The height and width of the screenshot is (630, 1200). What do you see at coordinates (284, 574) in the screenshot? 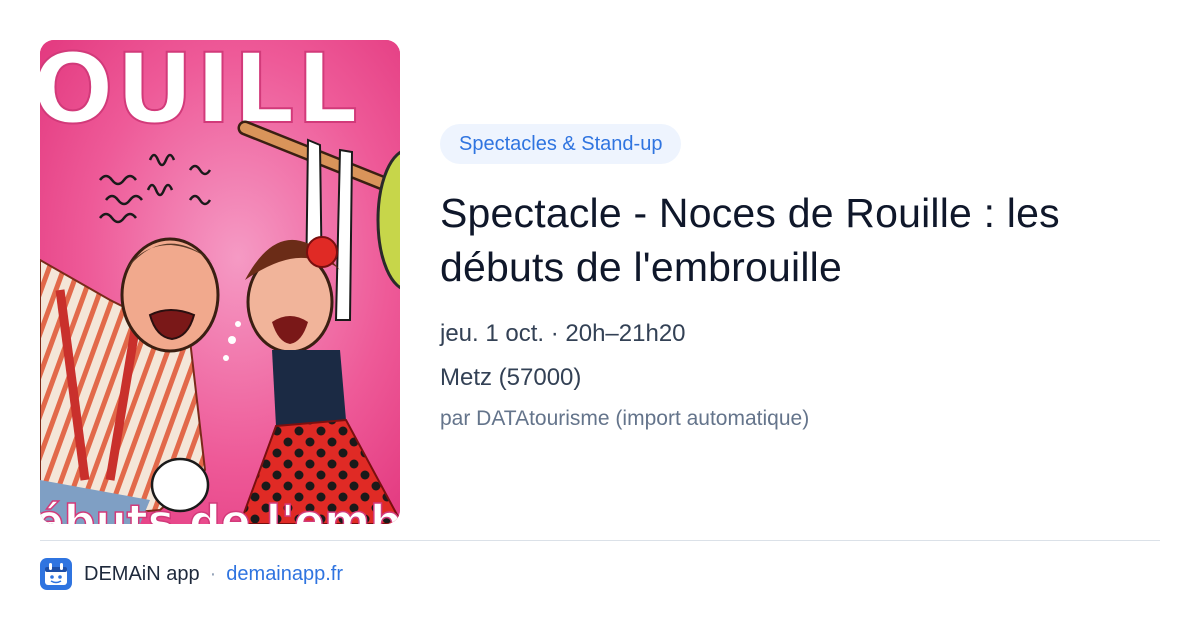
I see `app-link: demainapp.fr` at bounding box center [284, 574].